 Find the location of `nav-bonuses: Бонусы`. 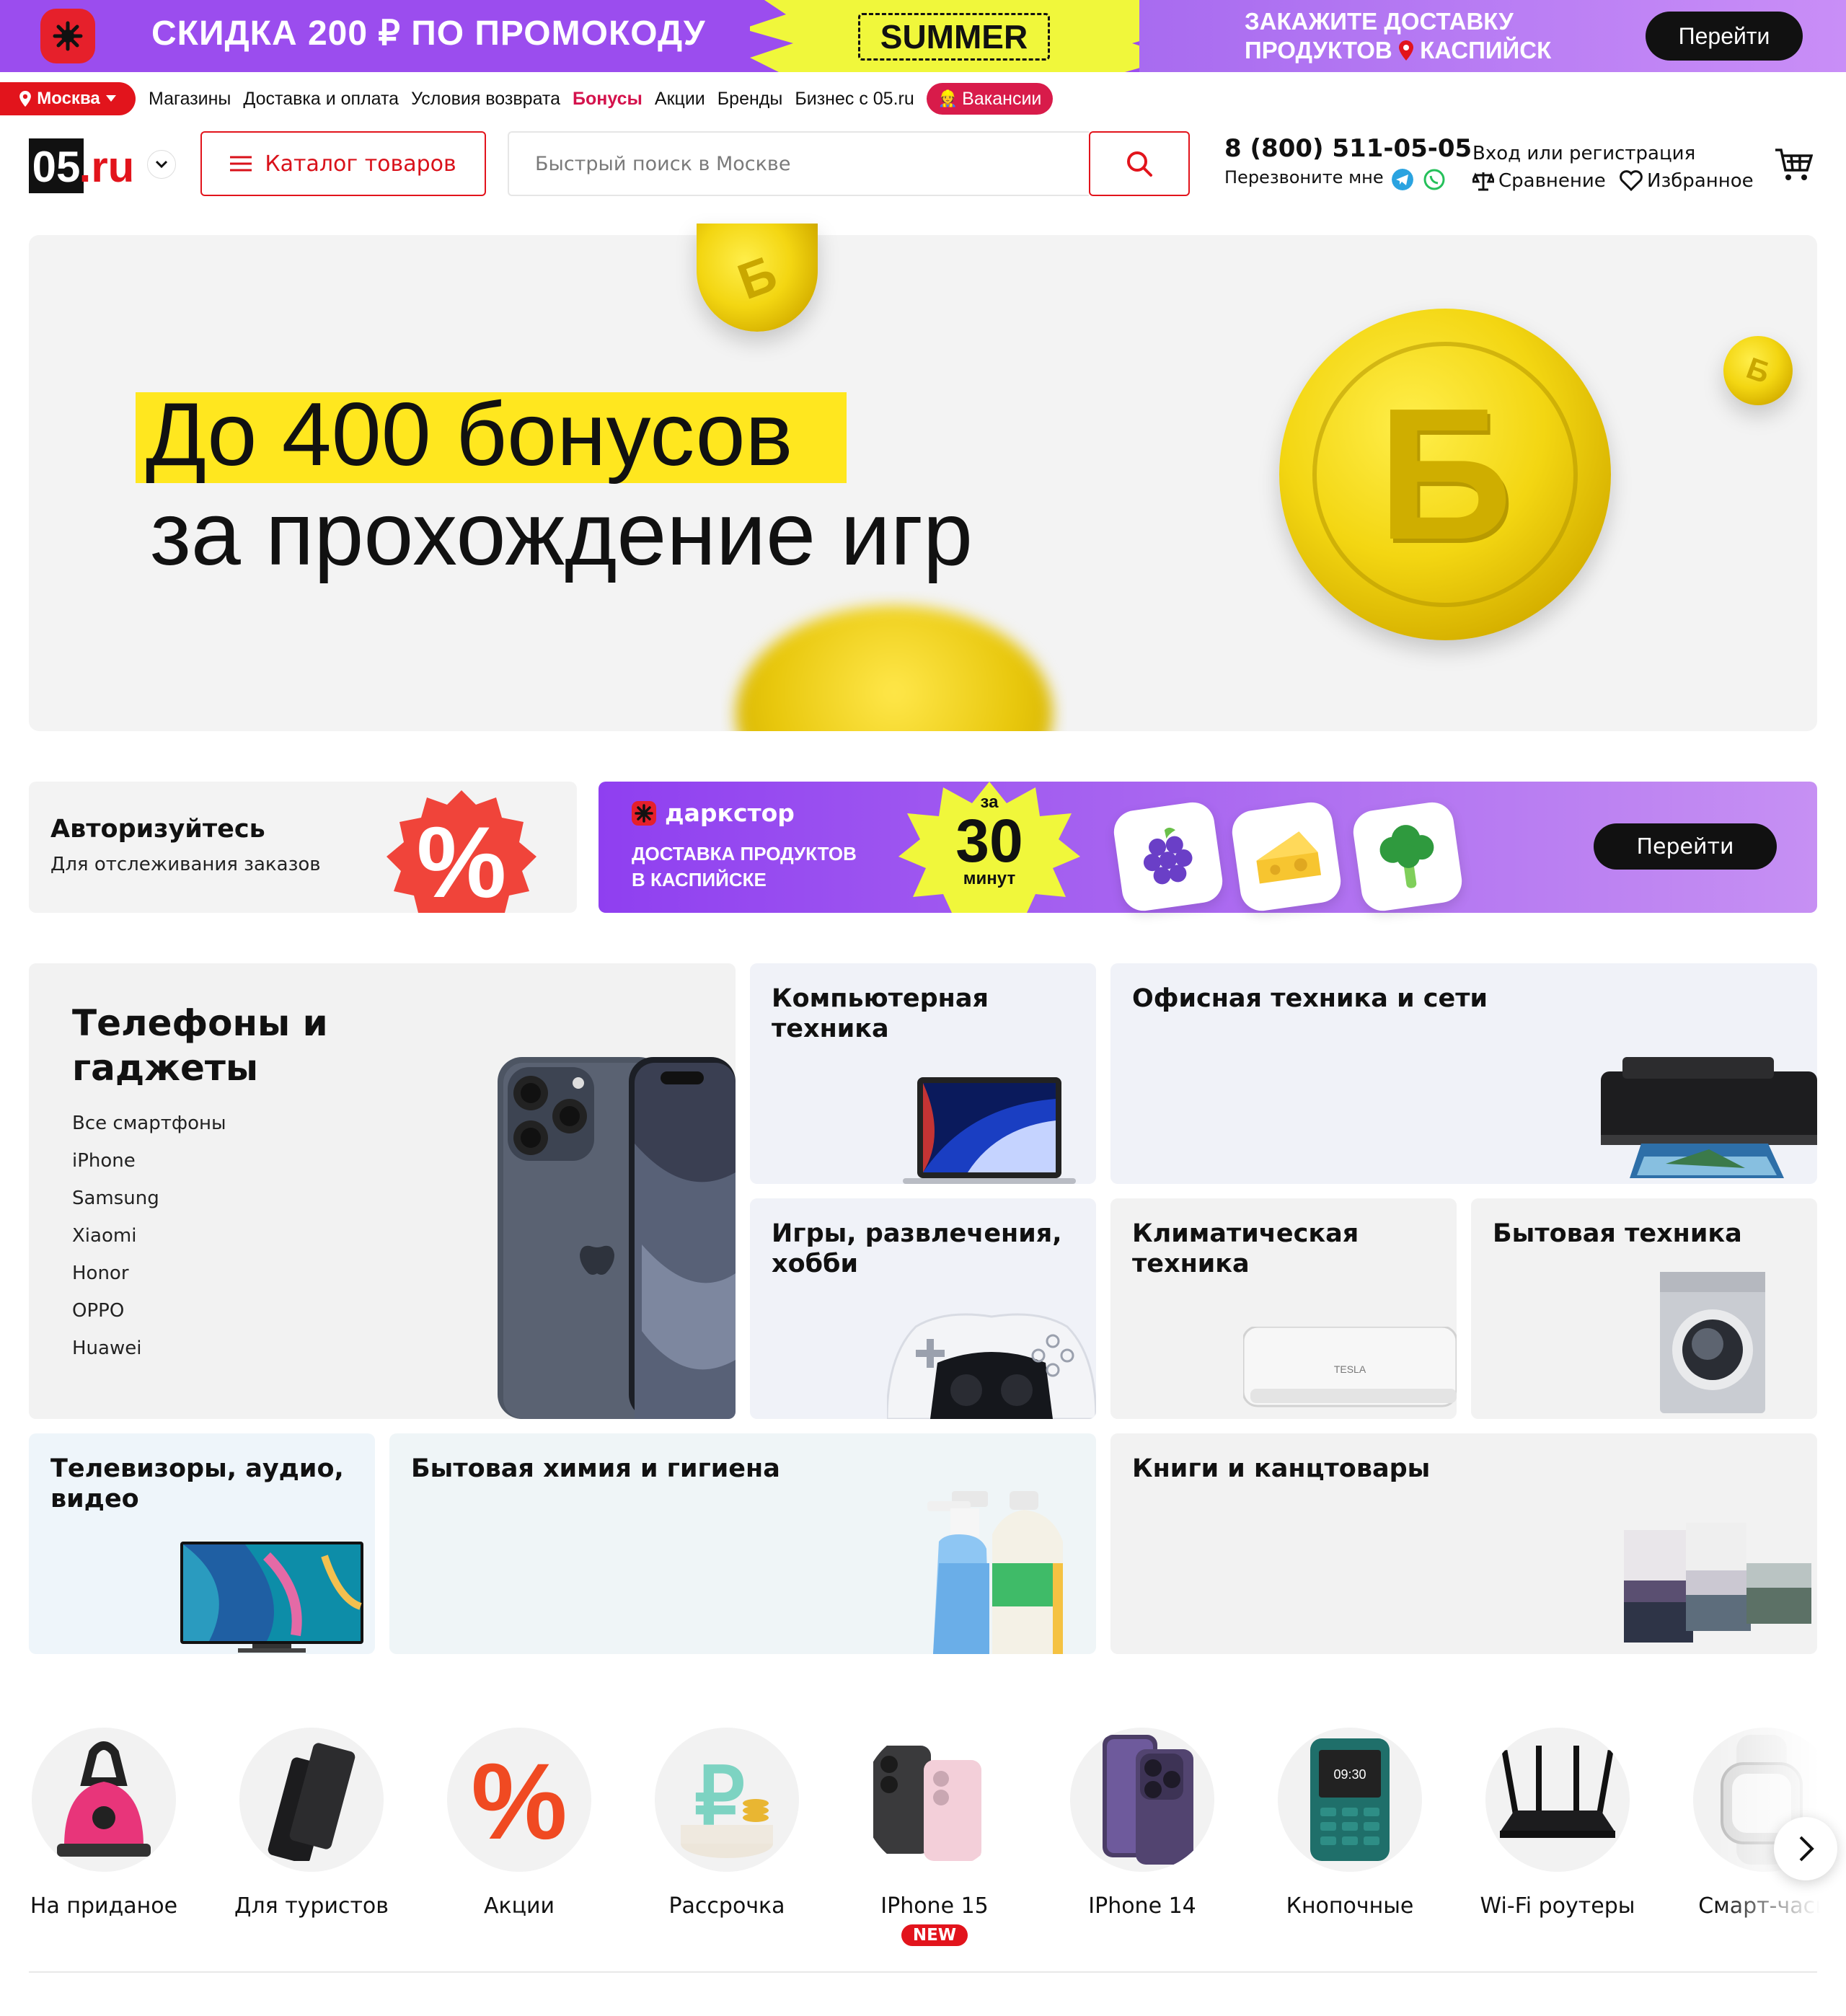

nav-bonuses: Бонусы is located at coordinates (607, 99).